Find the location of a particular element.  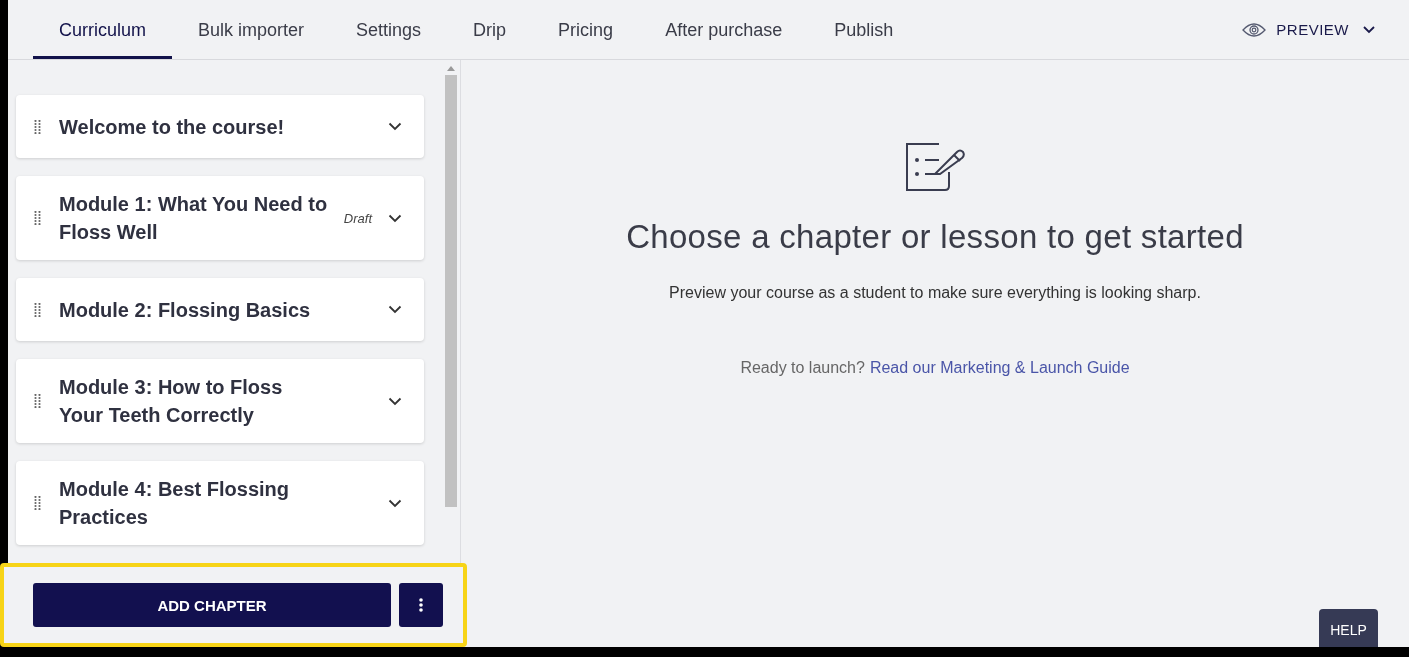

chapter-card: Welcome to the course! is located at coordinates (220, 126).